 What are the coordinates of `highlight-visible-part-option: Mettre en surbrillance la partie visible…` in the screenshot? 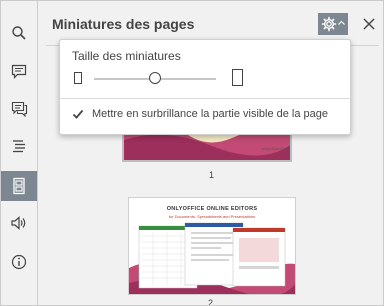 It's located at (205, 115).